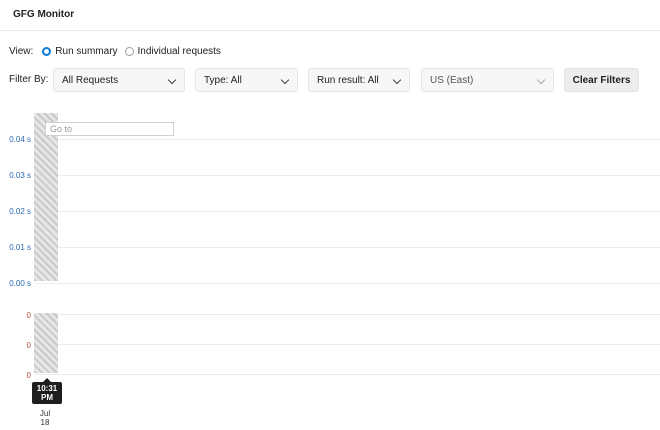 Image resolution: width=660 pixels, height=430 pixels. I want to click on response-axis-tick: 0.02 s, so click(20, 211).